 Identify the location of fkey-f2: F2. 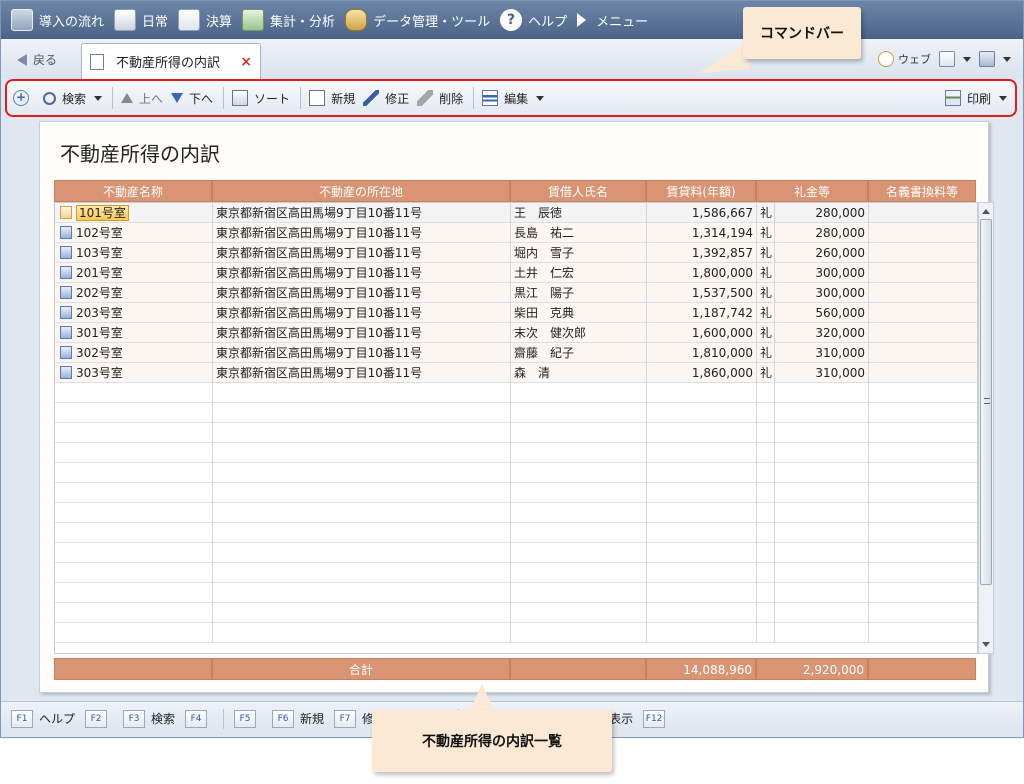
(99, 718).